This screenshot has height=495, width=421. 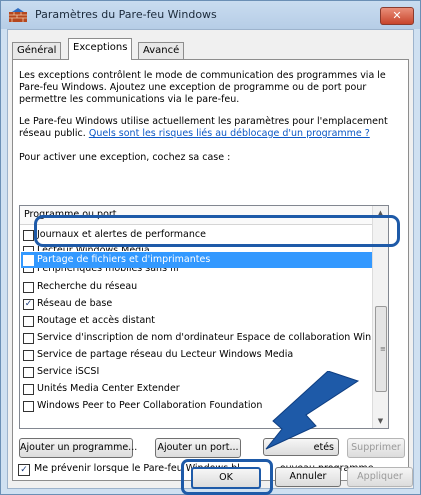 What do you see at coordinates (161, 50) in the screenshot?
I see `tab-advanced: Avancé` at bounding box center [161, 50].